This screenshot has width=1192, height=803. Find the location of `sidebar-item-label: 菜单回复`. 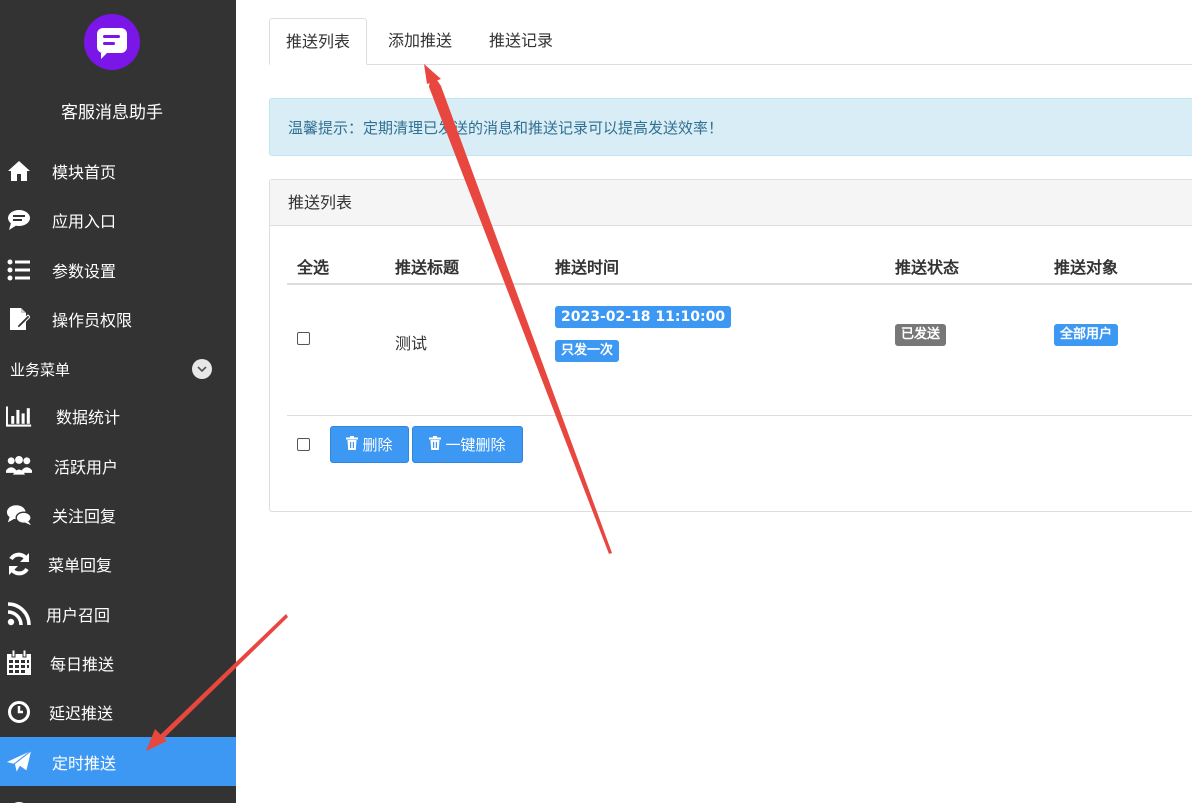

sidebar-item-label: 菜单回复 is located at coordinates (80, 565).